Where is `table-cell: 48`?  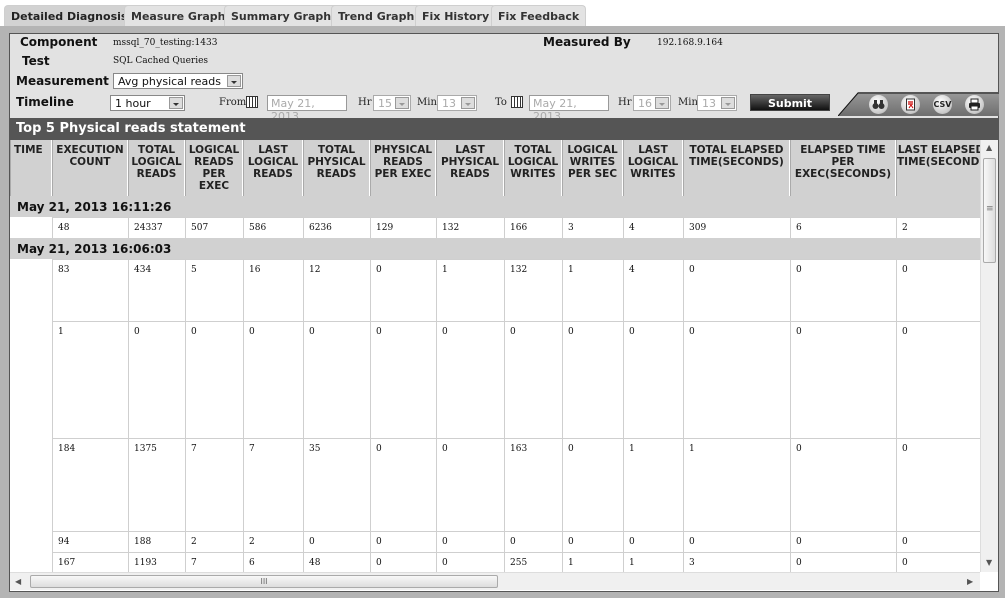 table-cell: 48 is located at coordinates (336, 562).